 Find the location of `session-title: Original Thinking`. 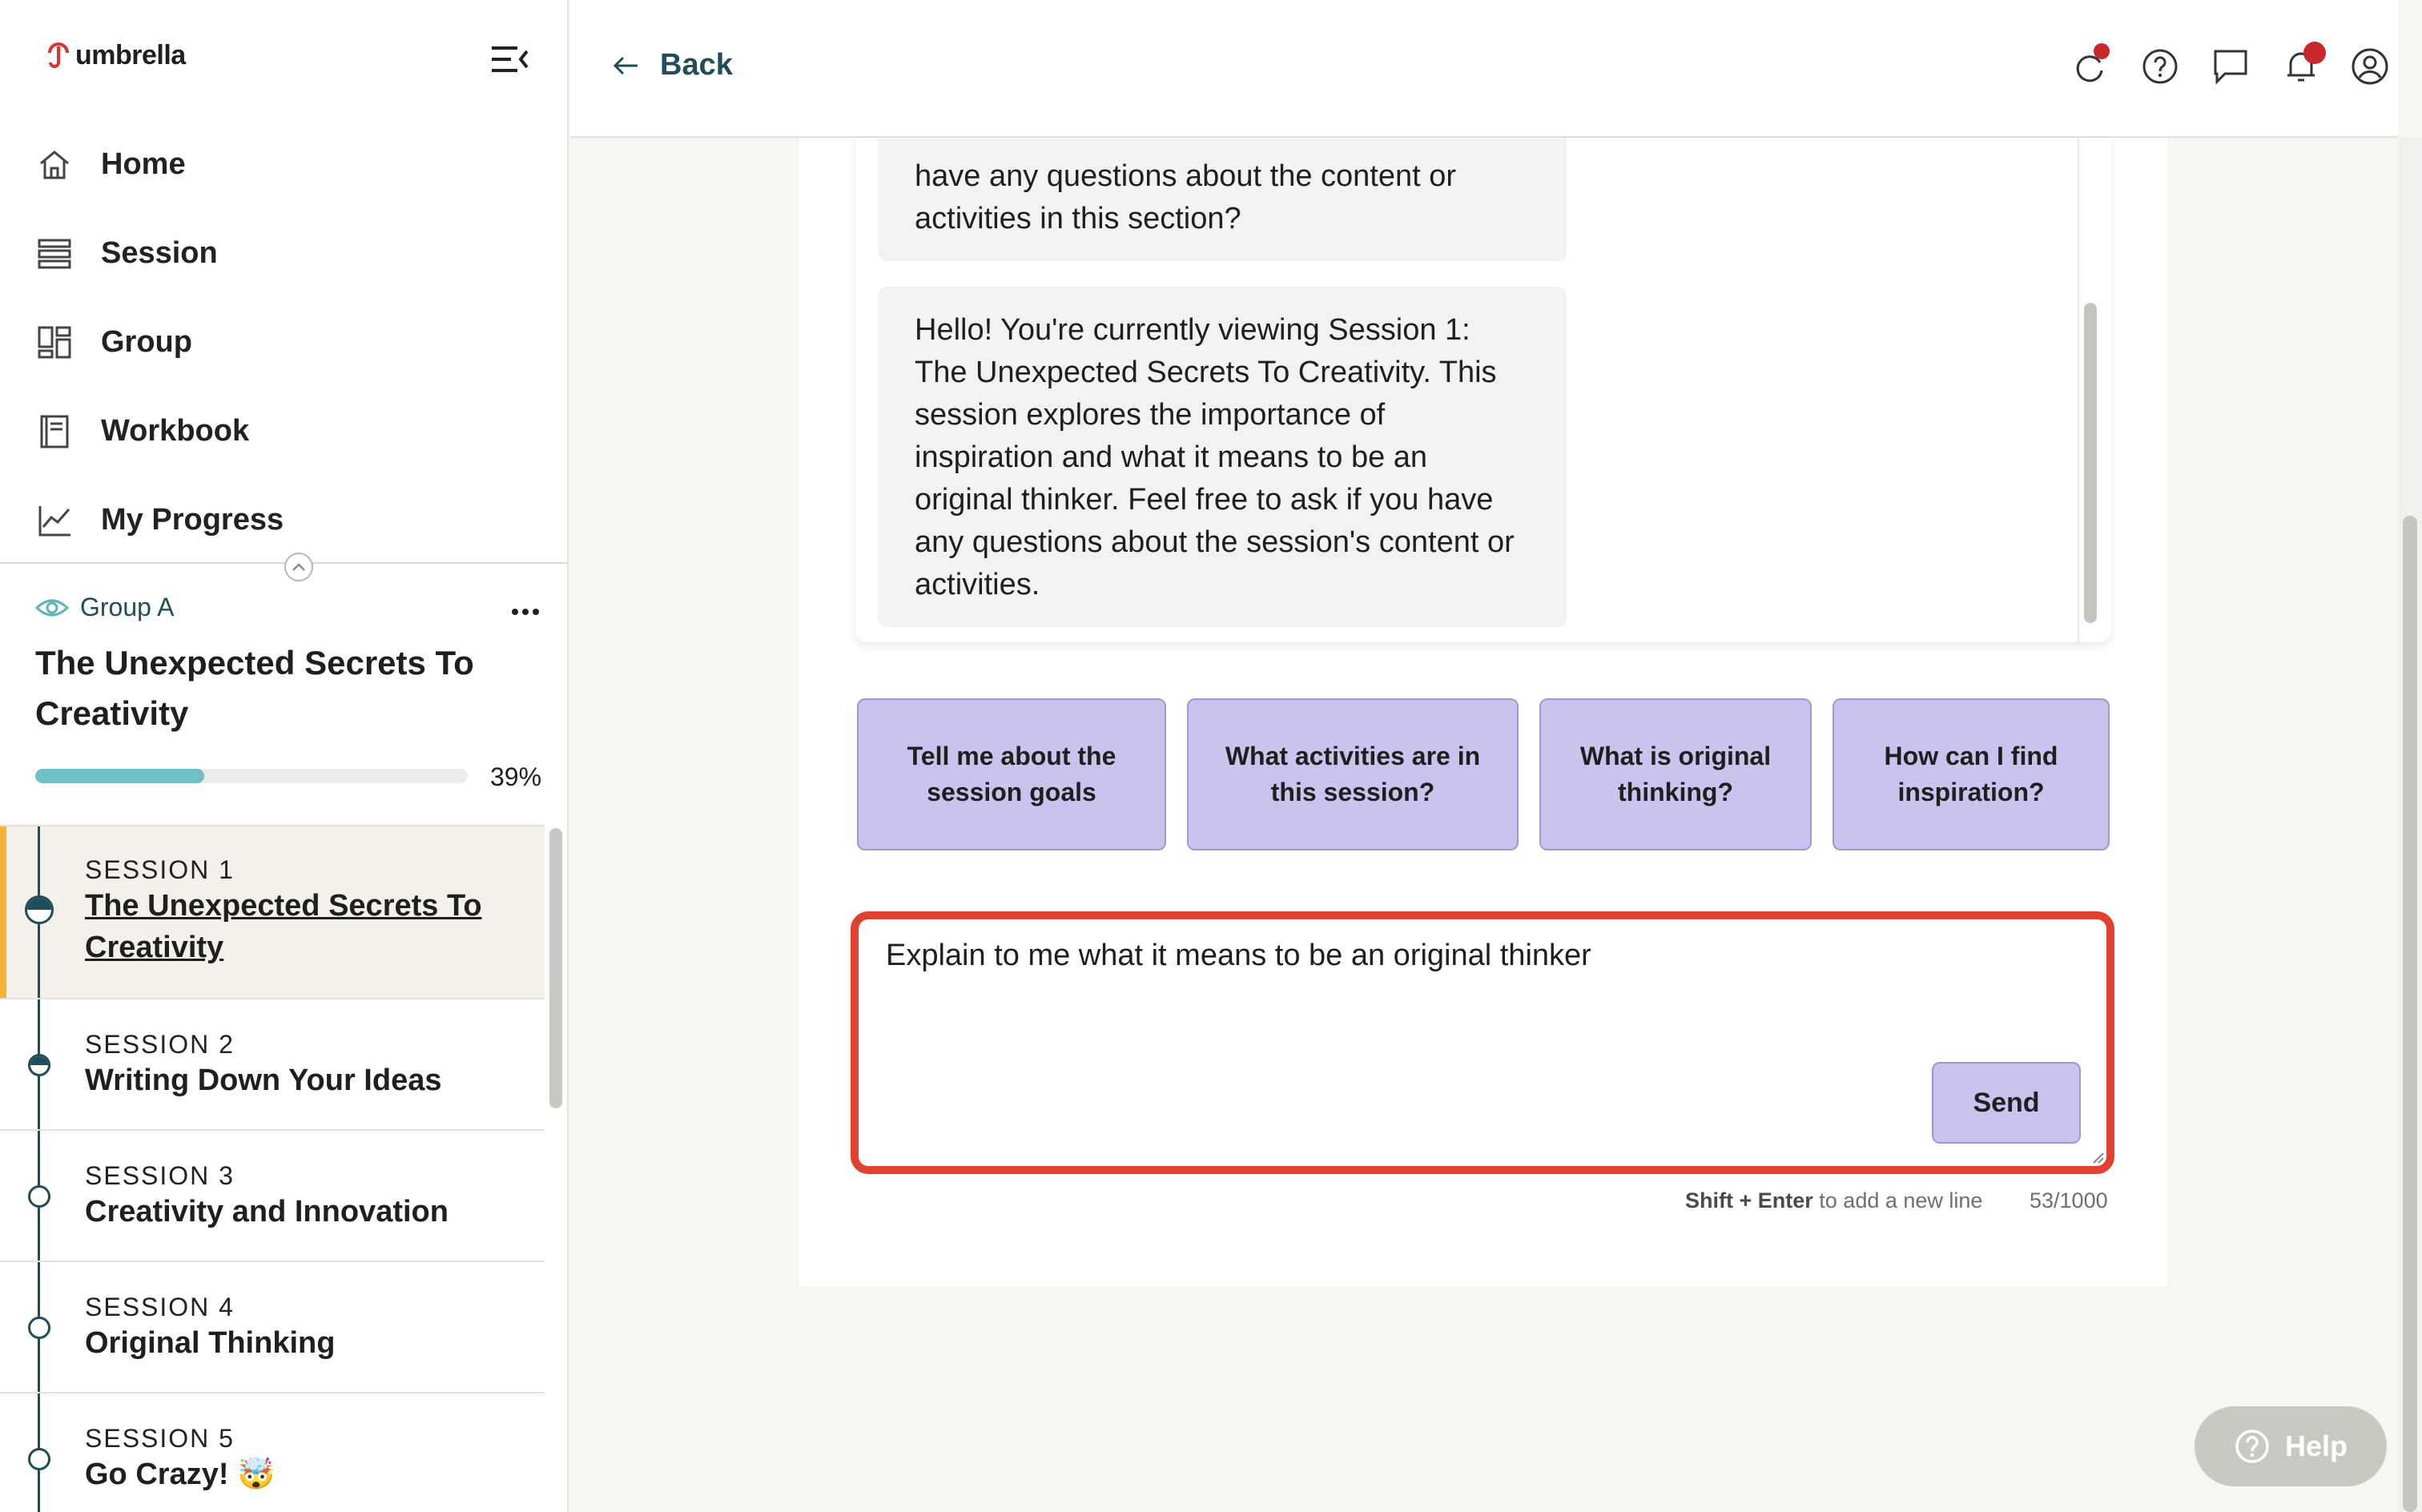

session-title: Original Thinking is located at coordinates (210, 1343).